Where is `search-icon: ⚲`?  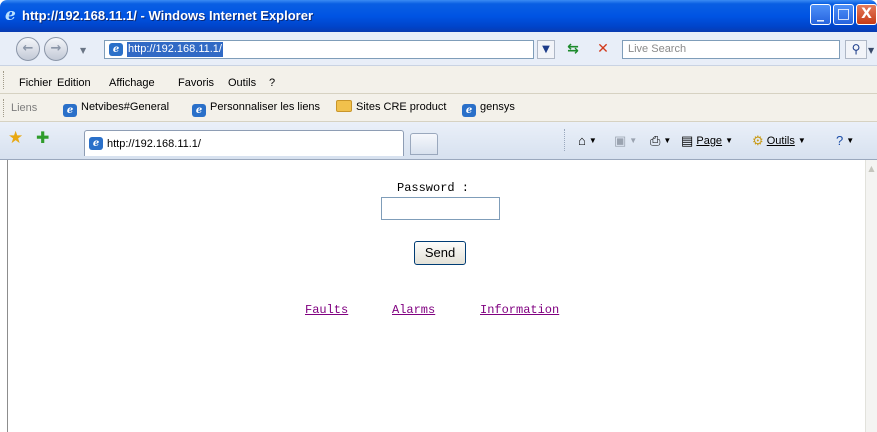
search-icon: ⚲ is located at coordinates (856, 49).